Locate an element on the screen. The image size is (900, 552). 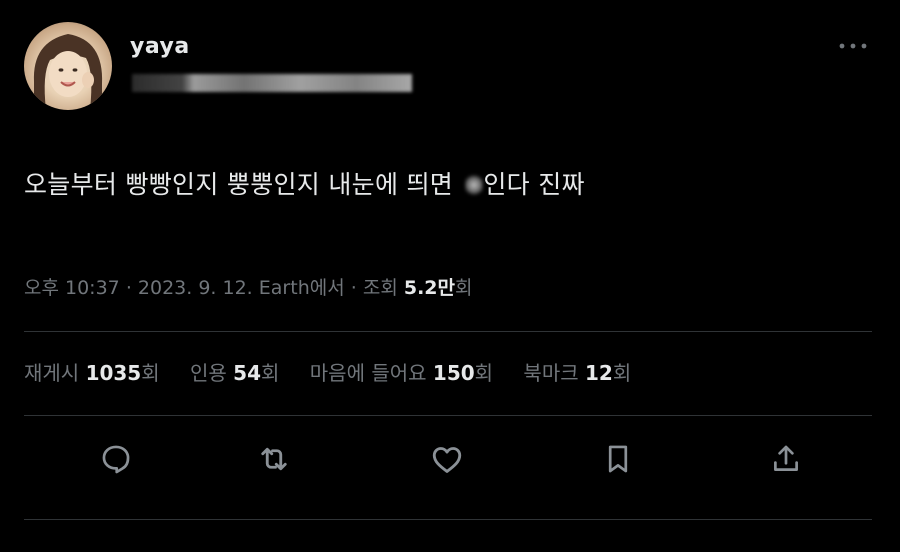
reply-button is located at coordinates (116, 459).